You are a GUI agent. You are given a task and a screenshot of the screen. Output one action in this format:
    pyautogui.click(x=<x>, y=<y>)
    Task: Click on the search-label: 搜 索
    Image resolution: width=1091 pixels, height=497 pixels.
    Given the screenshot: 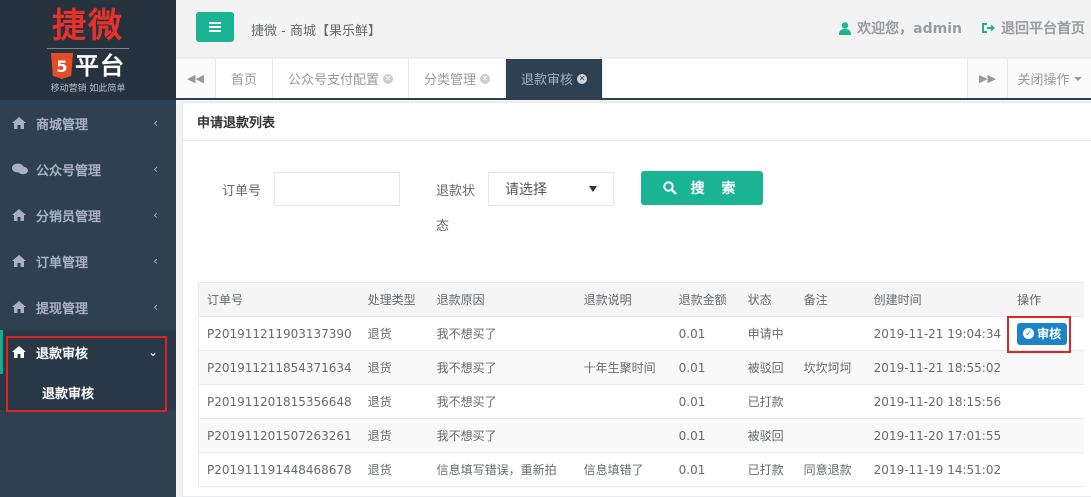 What is the action you would take?
    pyautogui.click(x=716, y=189)
    